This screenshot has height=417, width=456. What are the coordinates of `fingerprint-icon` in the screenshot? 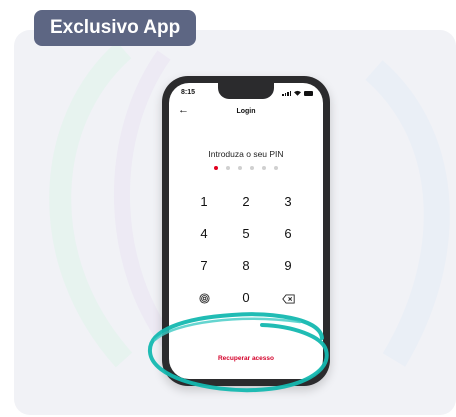 It's located at (204, 298).